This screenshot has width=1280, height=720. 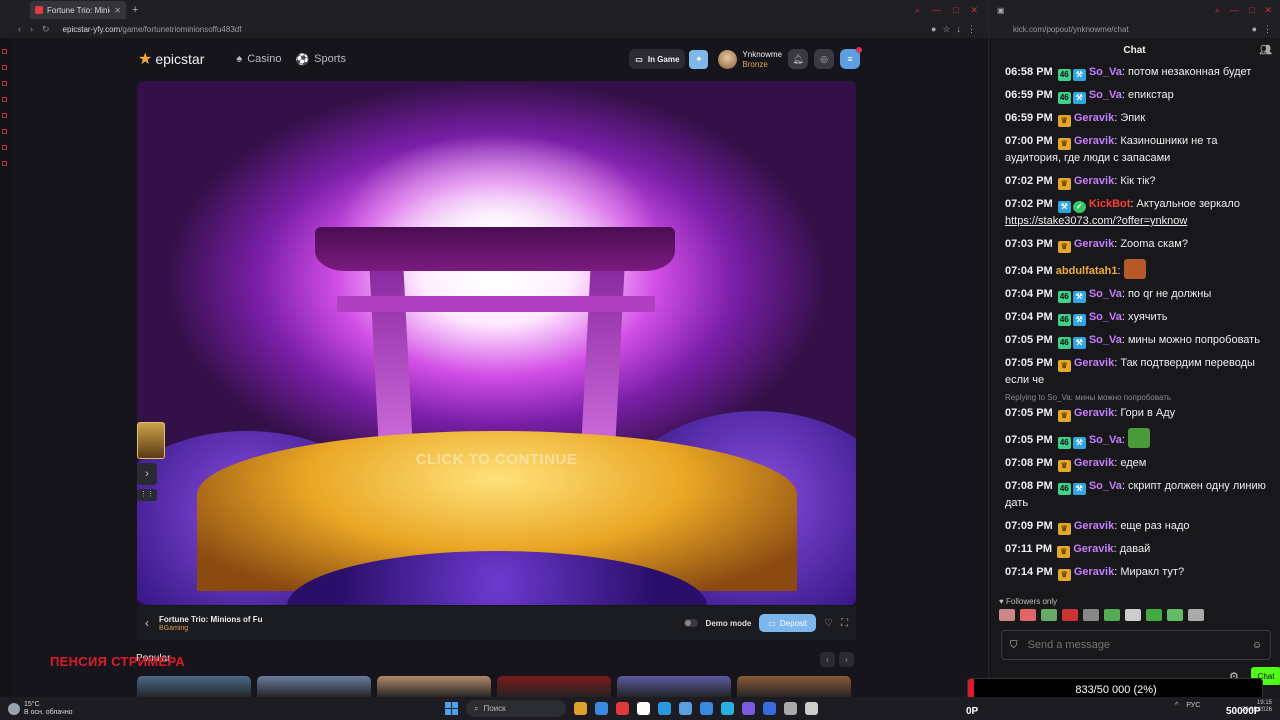 What do you see at coordinates (1087, 271) in the screenshot?
I see `message-username: abdulfatah1` at bounding box center [1087, 271].